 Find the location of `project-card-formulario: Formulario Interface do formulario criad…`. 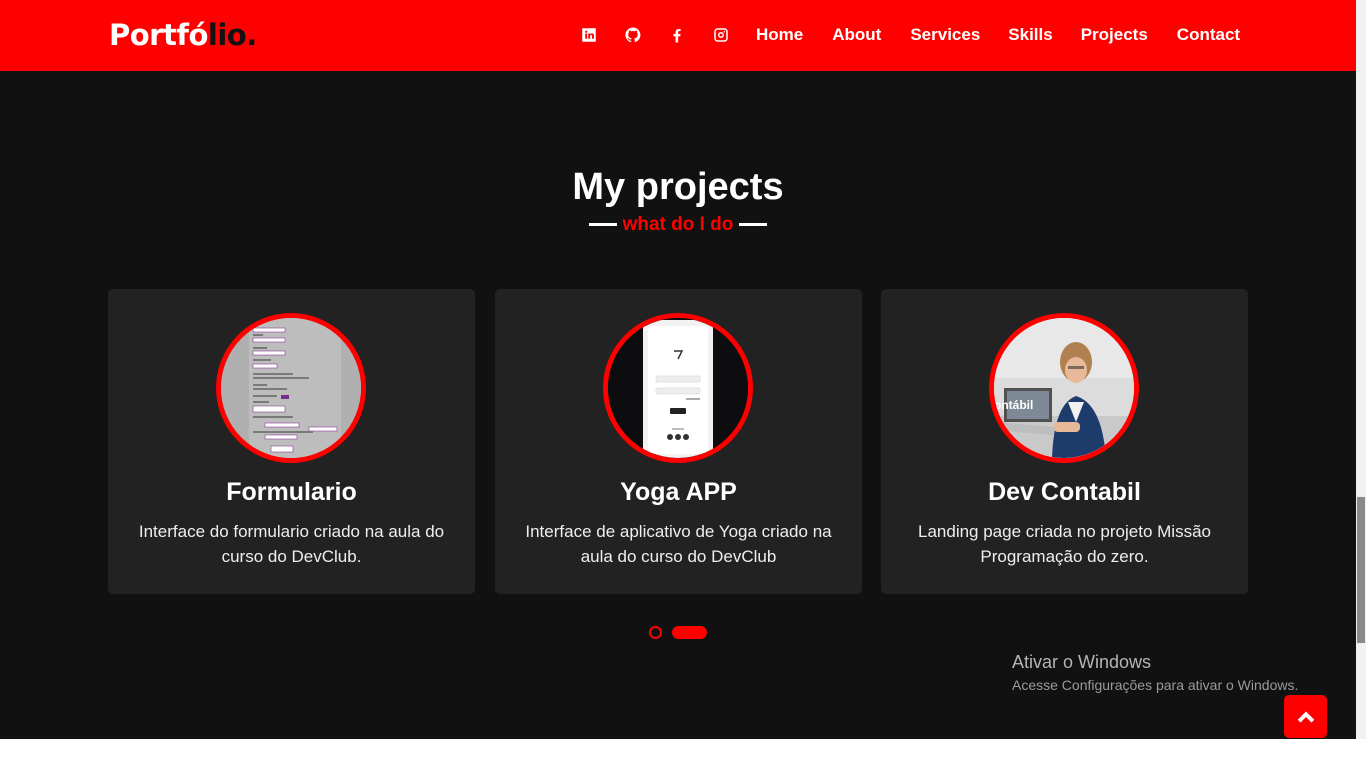

project-card-formulario: Formulario Interface do formulario criad… is located at coordinates (291, 441).